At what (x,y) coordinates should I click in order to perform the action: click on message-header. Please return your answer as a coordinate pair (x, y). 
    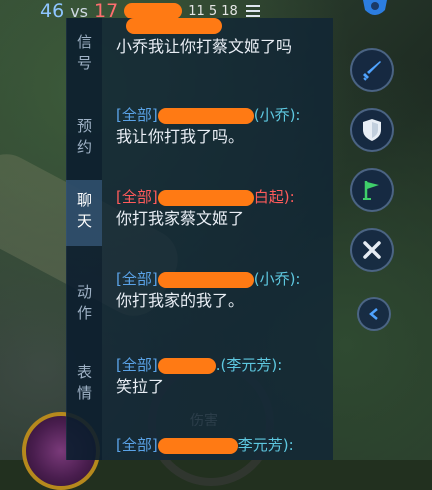
    Looking at the image, I should click on (222, 25).